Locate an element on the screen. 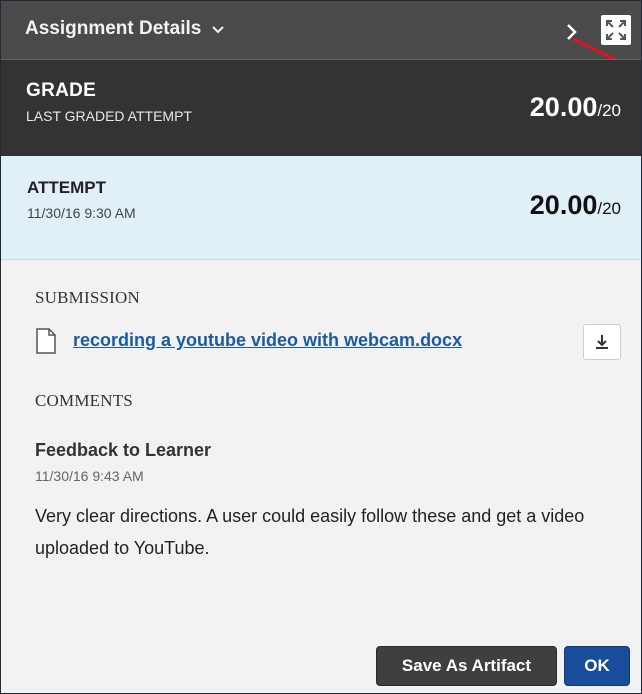 This screenshot has height=694, width=642. grade-score-out-of: /20 is located at coordinates (609, 110).